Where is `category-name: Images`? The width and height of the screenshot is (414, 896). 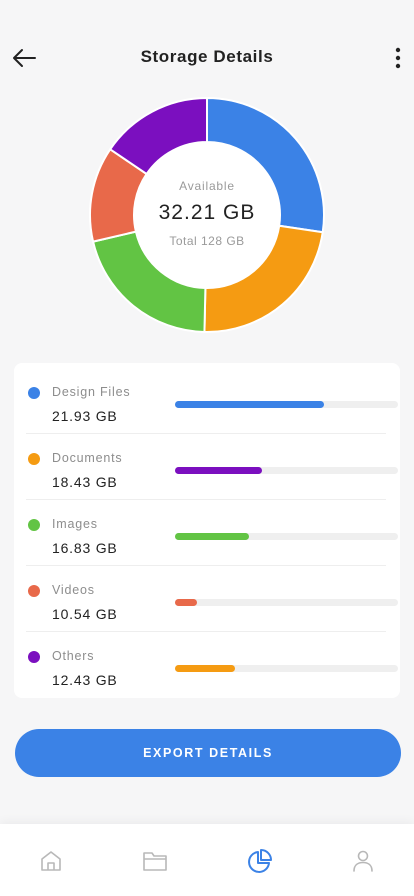 category-name: Images is located at coordinates (75, 524).